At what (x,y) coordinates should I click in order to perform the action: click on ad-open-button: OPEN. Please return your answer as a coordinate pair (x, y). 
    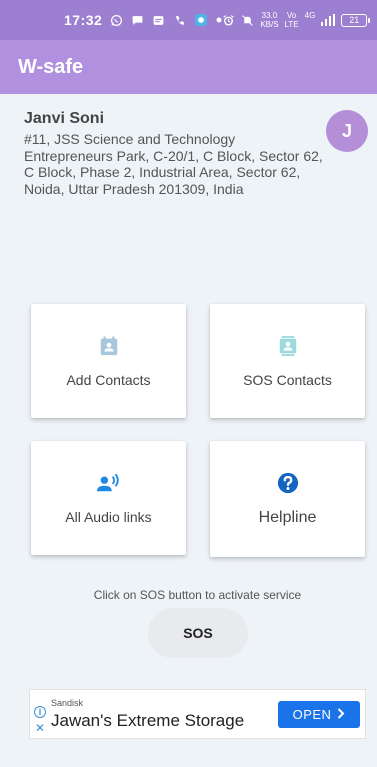
    Looking at the image, I should click on (319, 714).